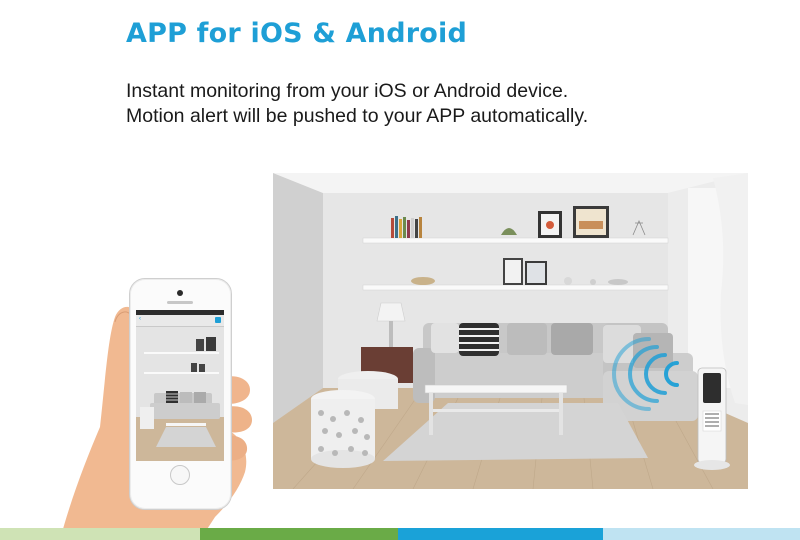  What do you see at coordinates (500, 534) in the screenshot?
I see `stripe-blue` at bounding box center [500, 534].